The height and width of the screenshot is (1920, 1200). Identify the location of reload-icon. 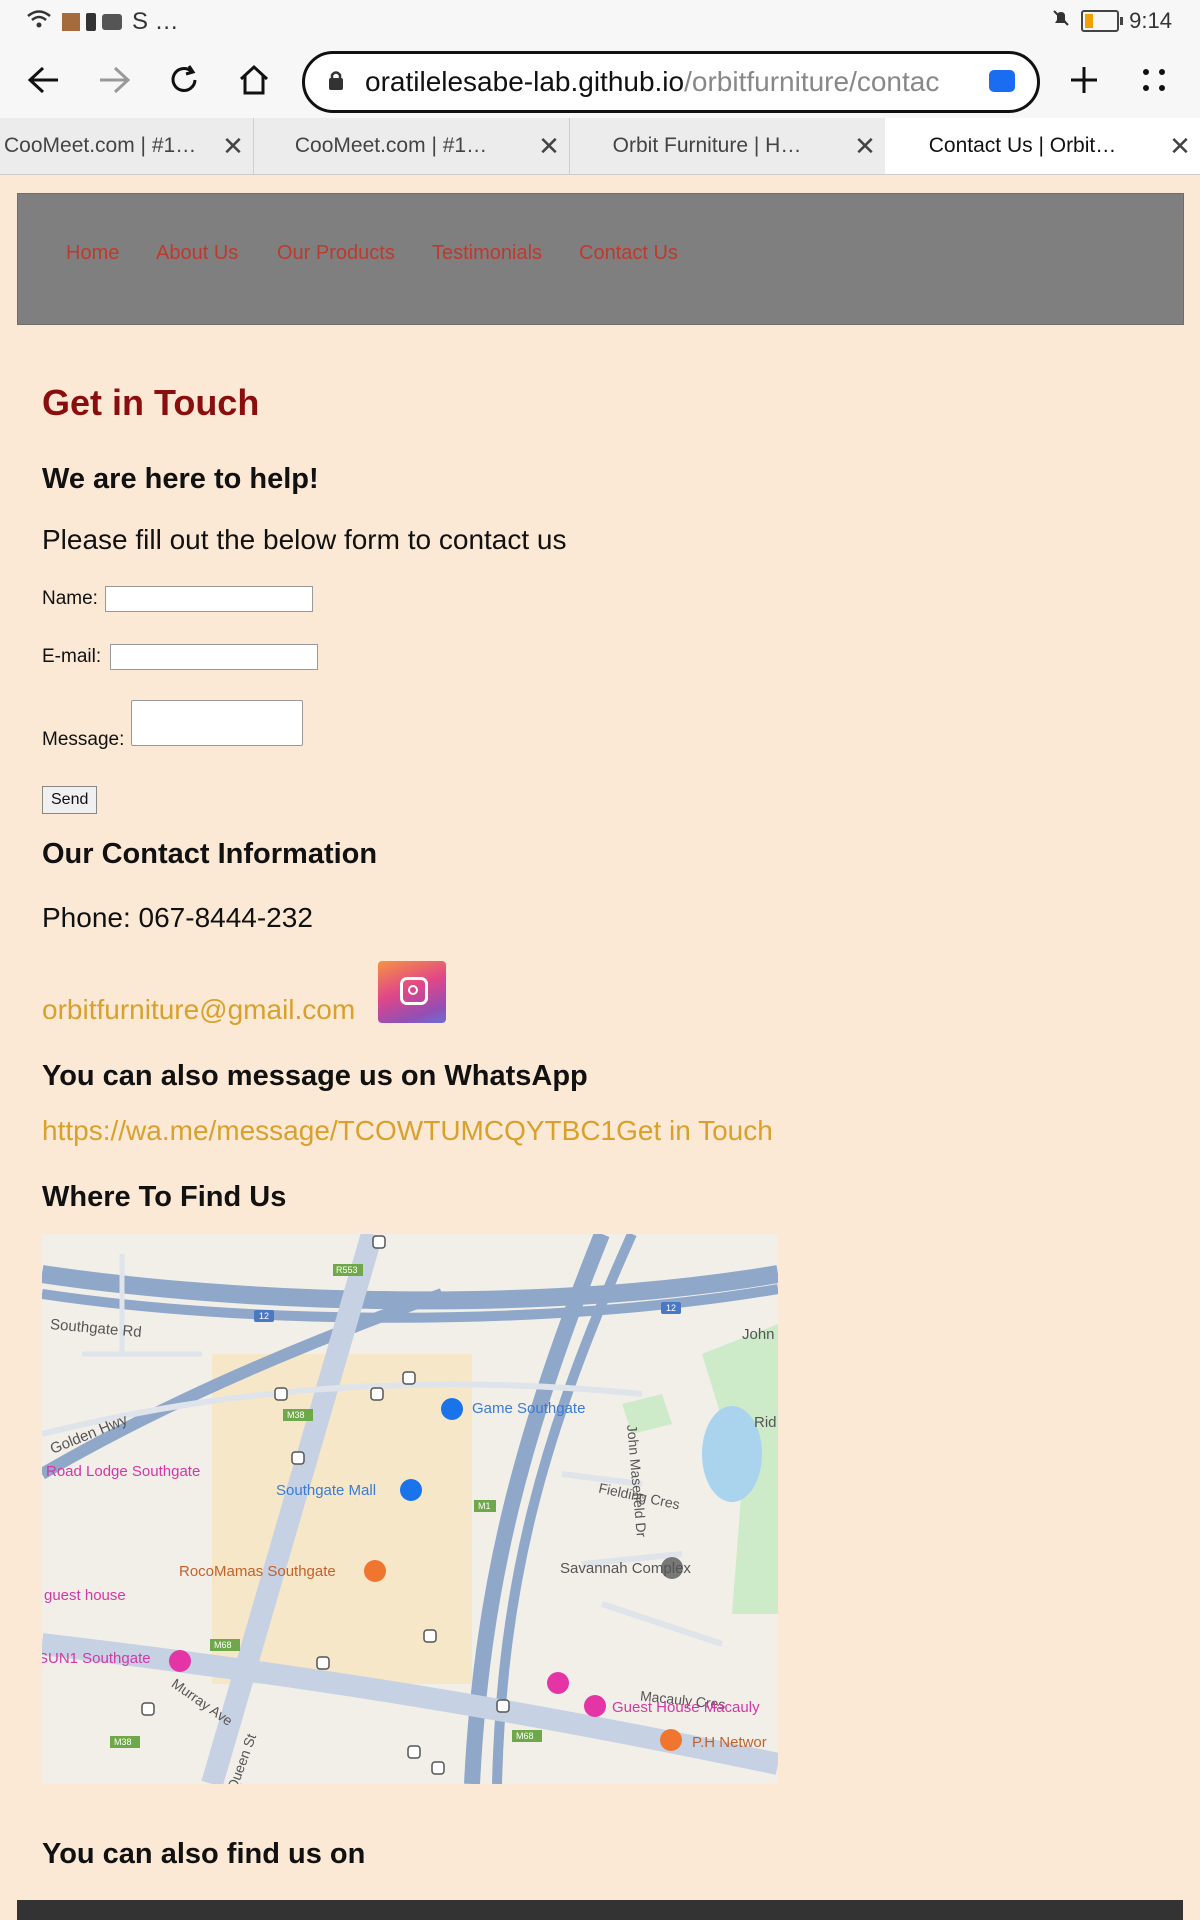
(184, 80).